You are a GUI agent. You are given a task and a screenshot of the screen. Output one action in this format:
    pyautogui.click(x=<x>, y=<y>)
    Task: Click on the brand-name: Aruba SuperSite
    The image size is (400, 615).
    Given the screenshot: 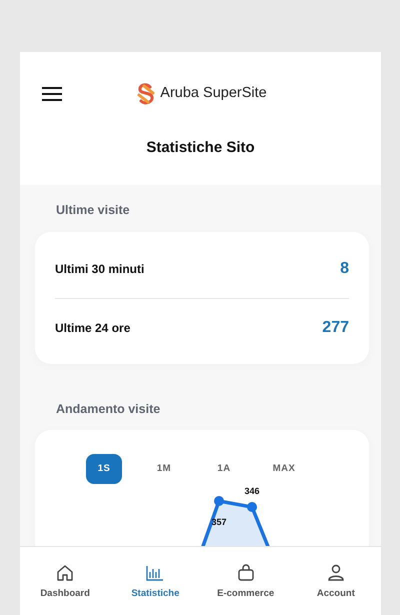 What is the action you would take?
    pyautogui.click(x=213, y=94)
    